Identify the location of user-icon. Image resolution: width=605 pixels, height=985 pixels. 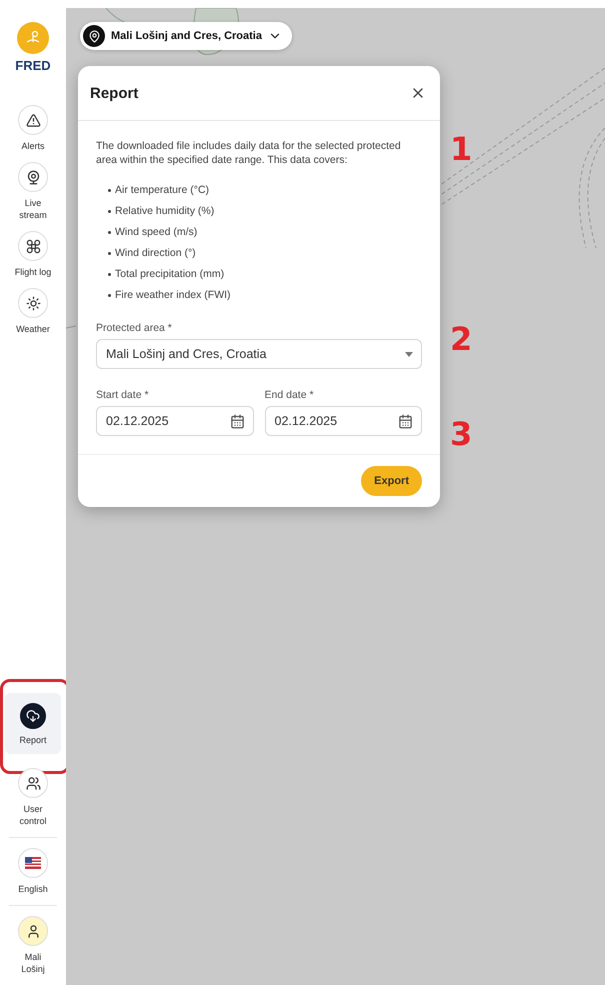
(33, 931).